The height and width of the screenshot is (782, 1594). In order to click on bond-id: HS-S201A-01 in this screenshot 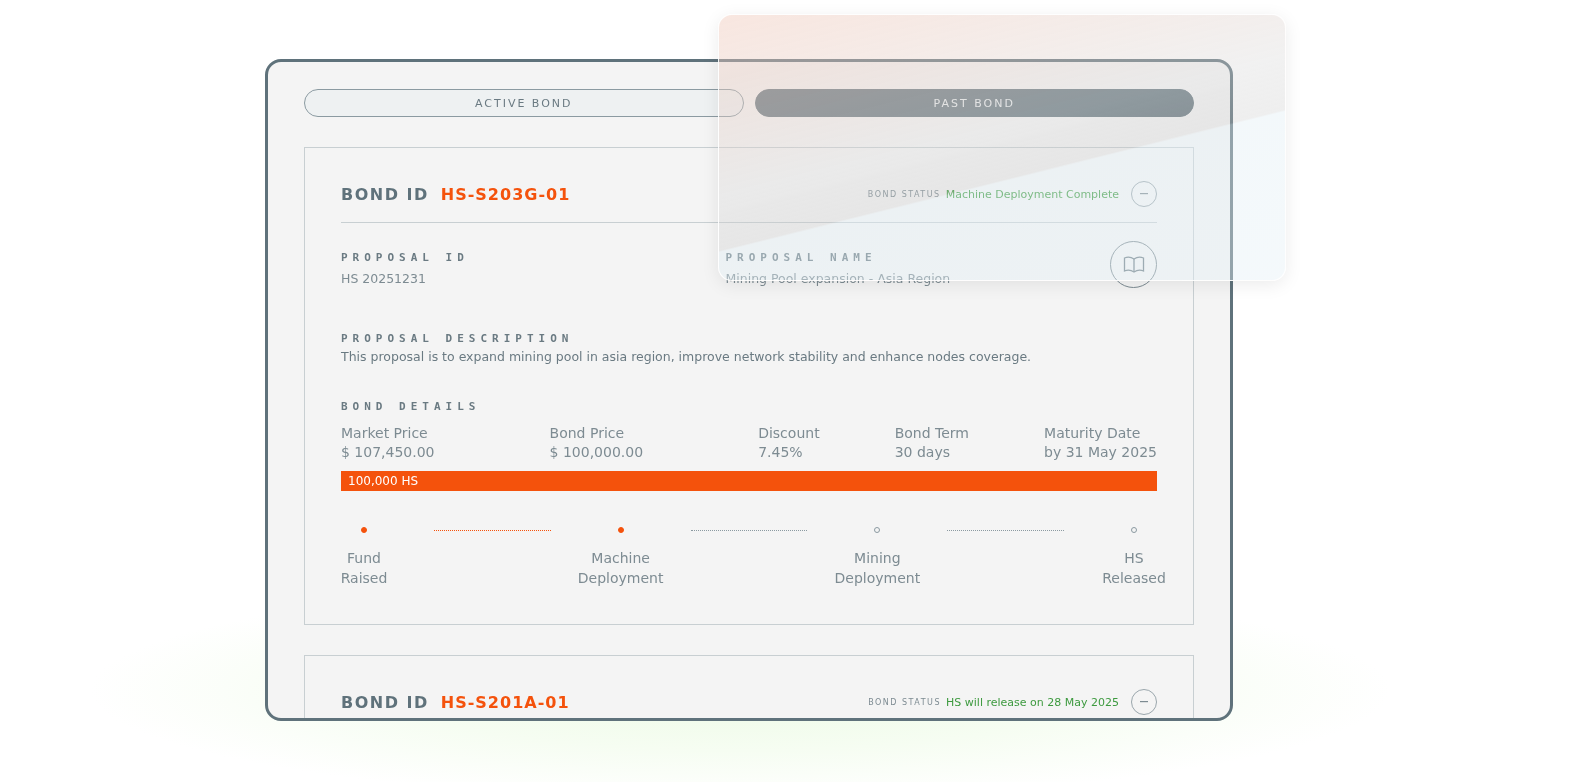, I will do `click(505, 702)`.